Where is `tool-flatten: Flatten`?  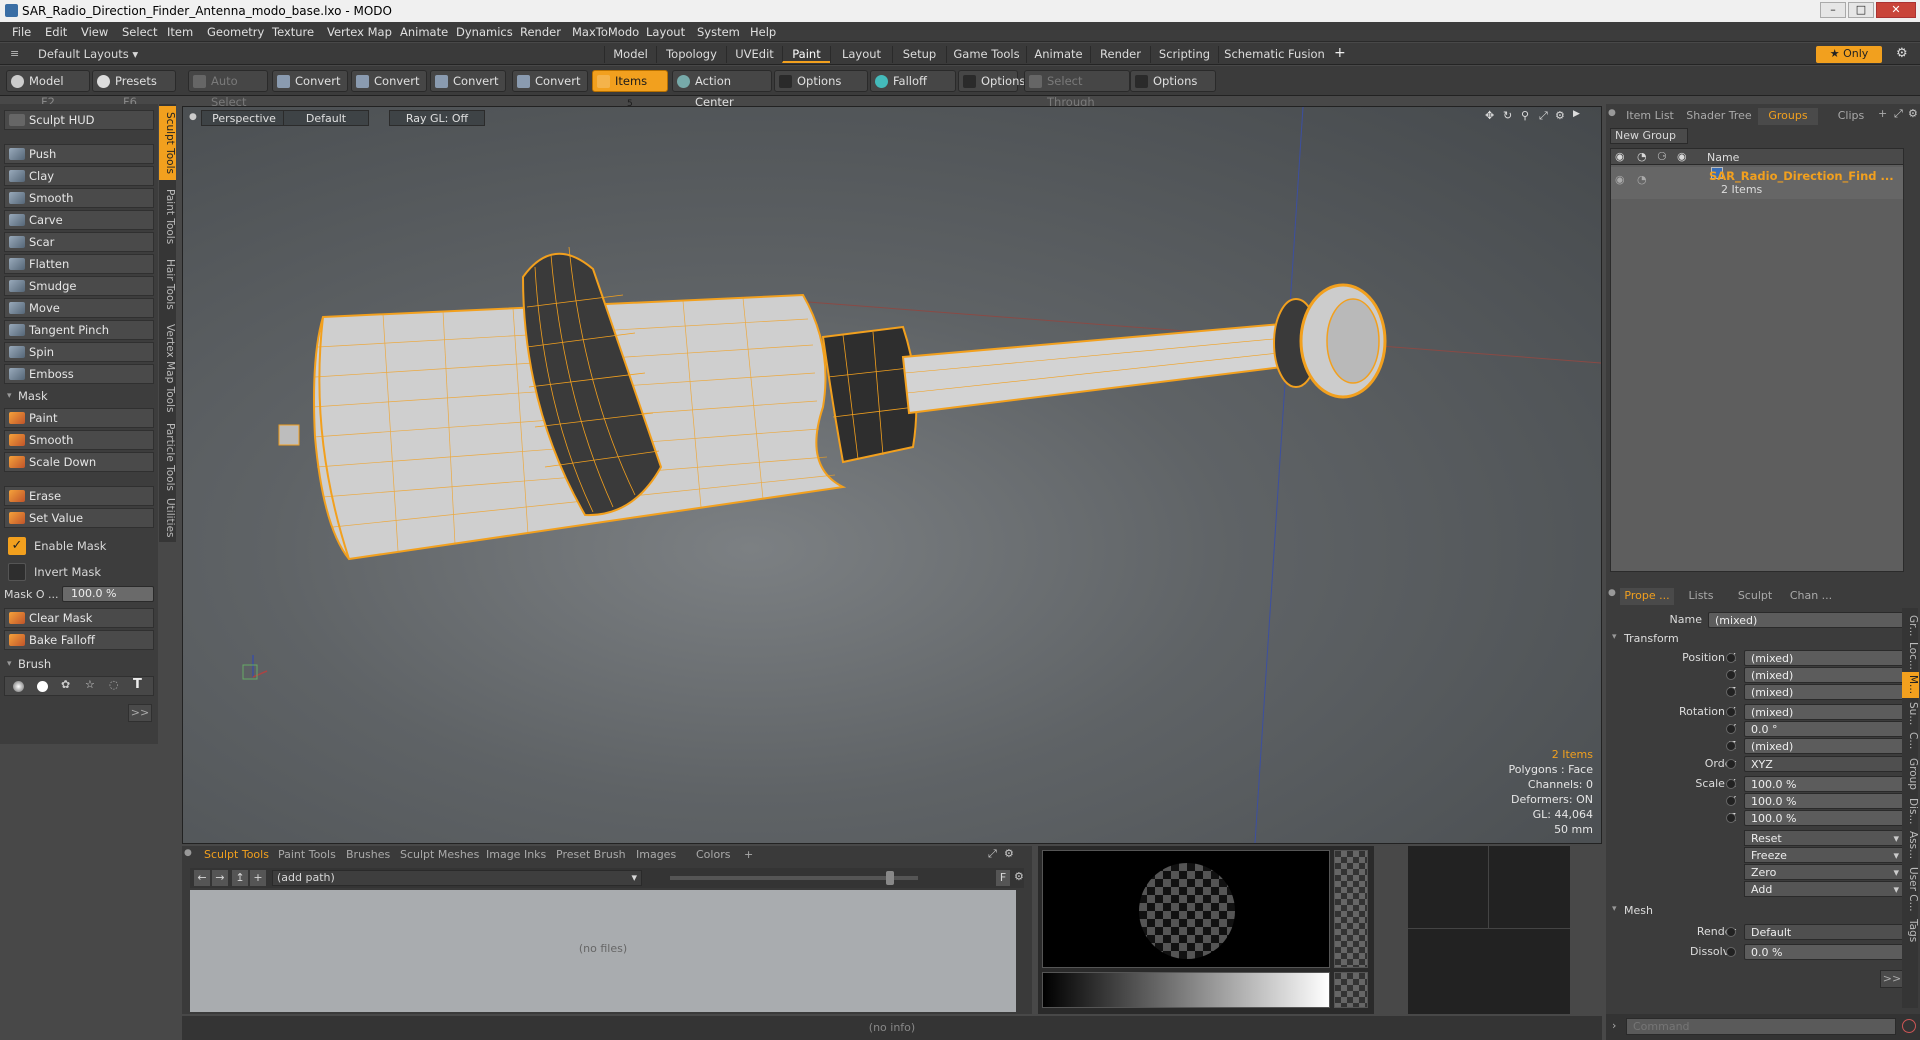
tool-flatten: Flatten is located at coordinates (79, 264).